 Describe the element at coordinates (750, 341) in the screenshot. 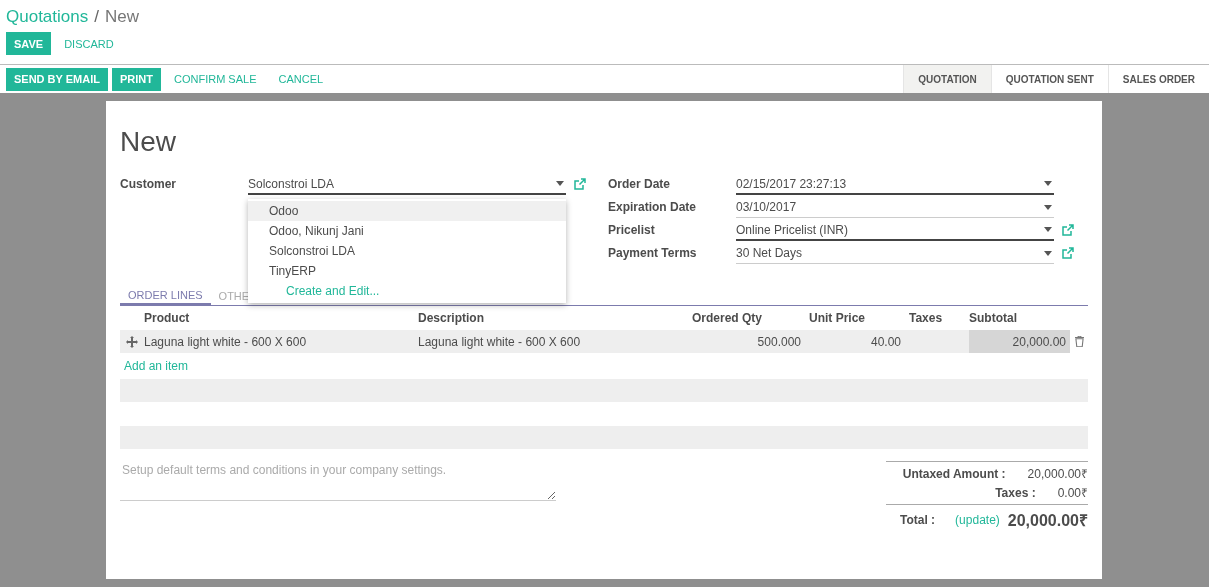

I see `table-cell: 500.000` at that location.